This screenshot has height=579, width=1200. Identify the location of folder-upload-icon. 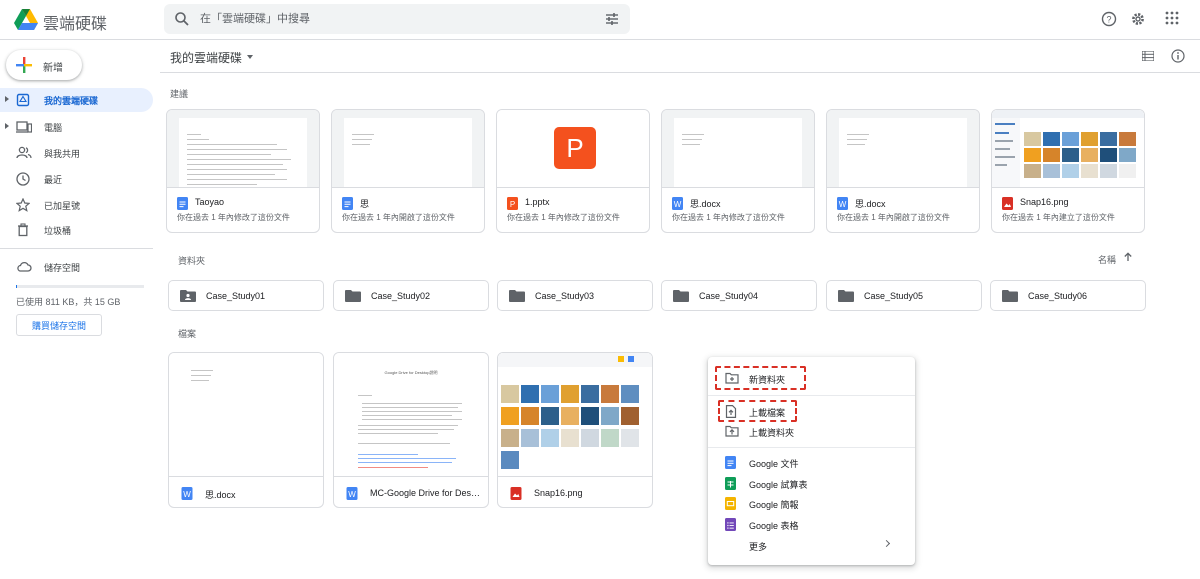
(732, 431).